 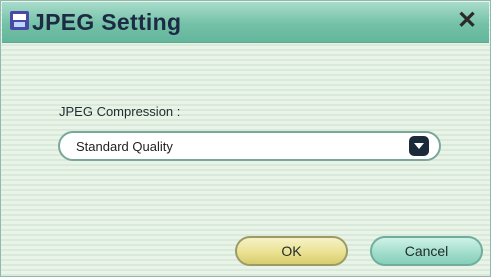 I want to click on cancel-button: Cancel, so click(x=426, y=251).